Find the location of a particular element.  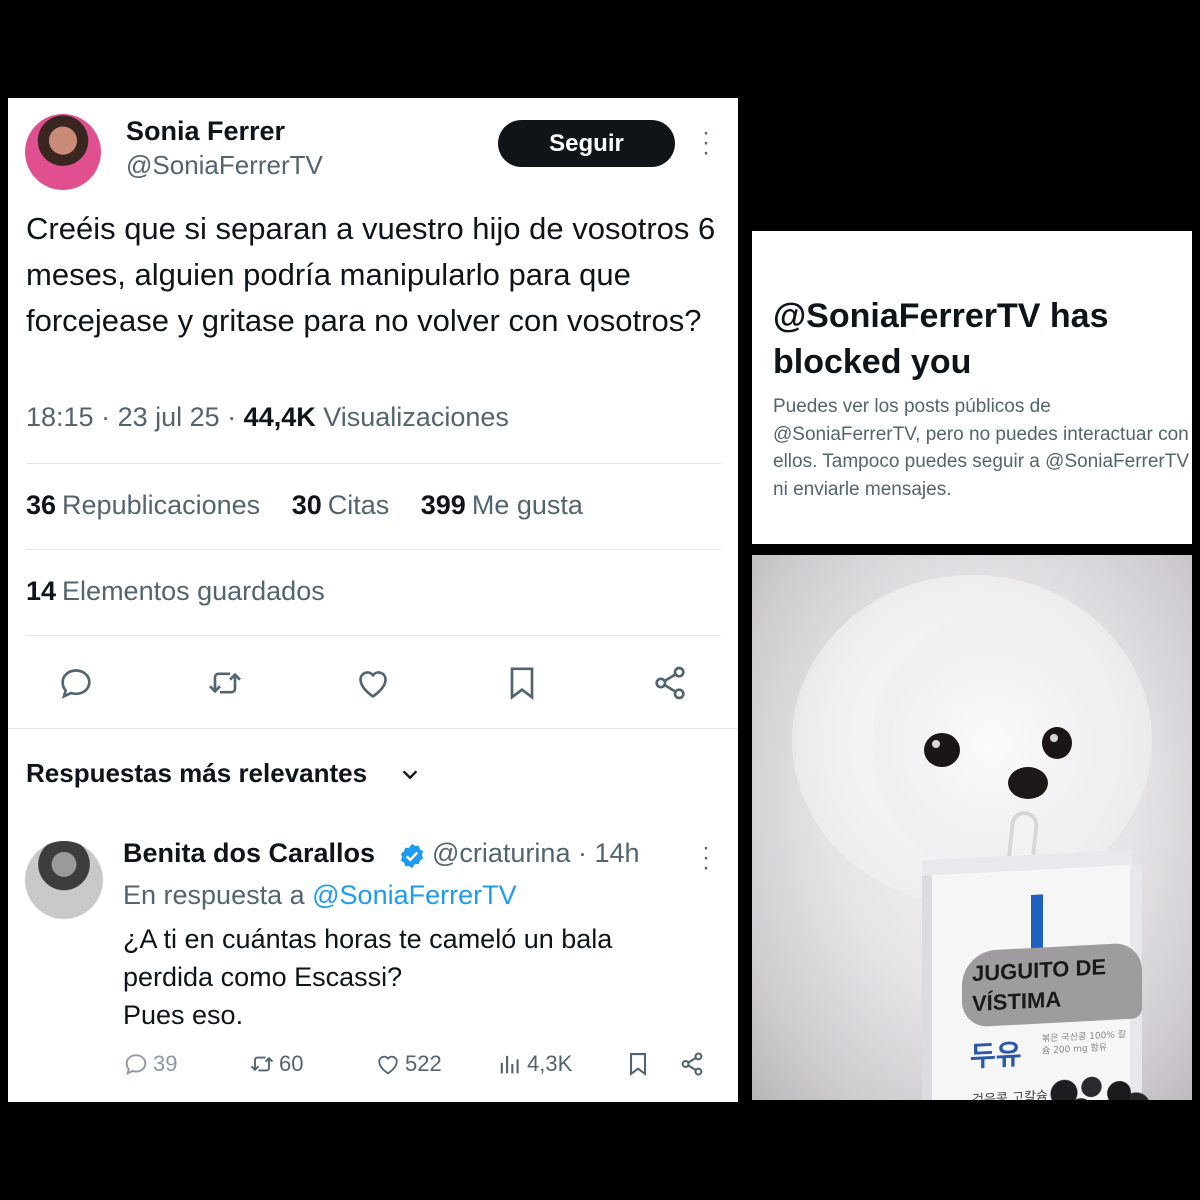

dog-face is located at coordinates (992, 745).